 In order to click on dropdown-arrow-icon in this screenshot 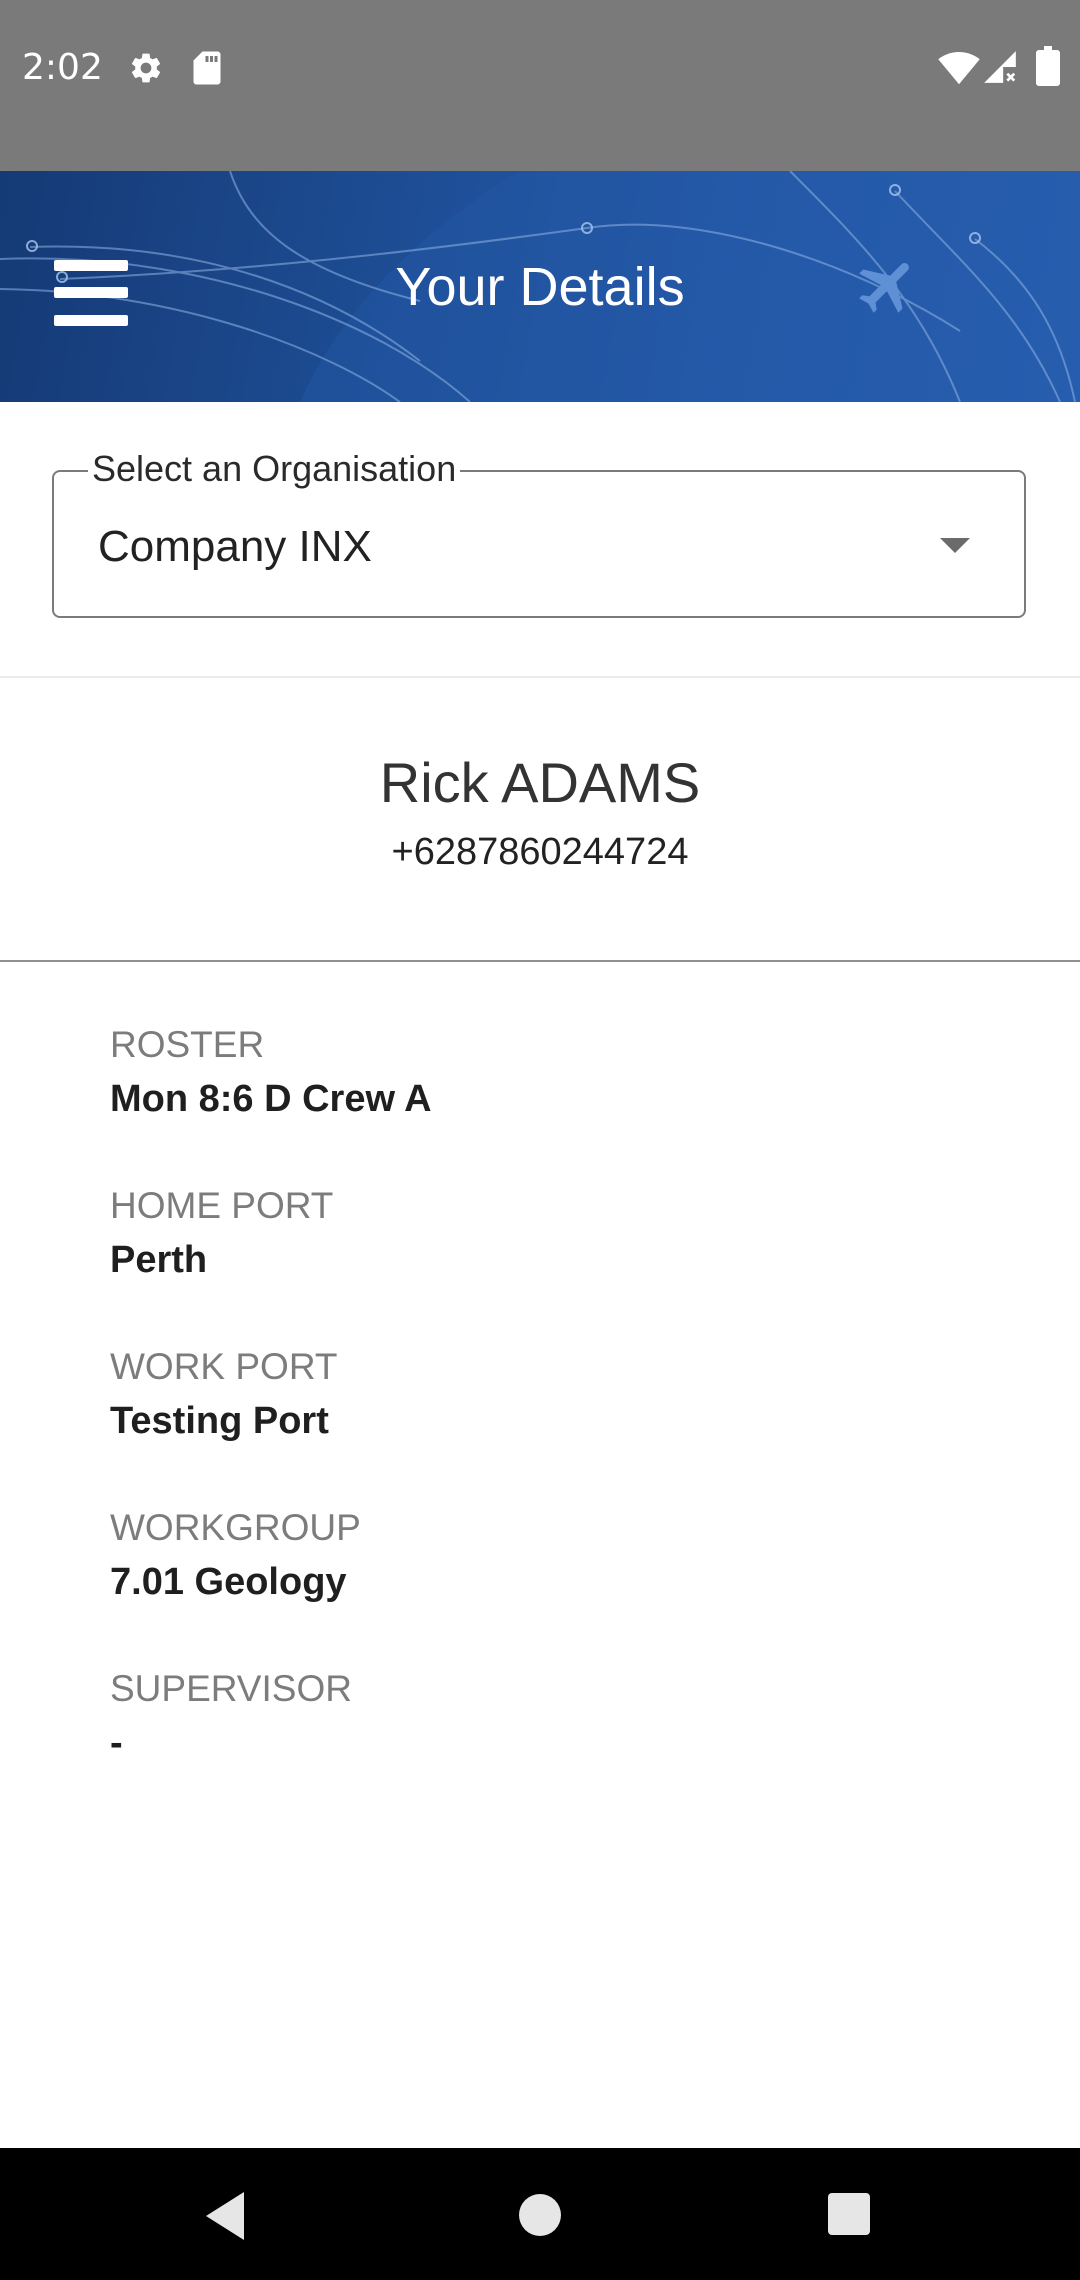, I will do `click(955, 545)`.